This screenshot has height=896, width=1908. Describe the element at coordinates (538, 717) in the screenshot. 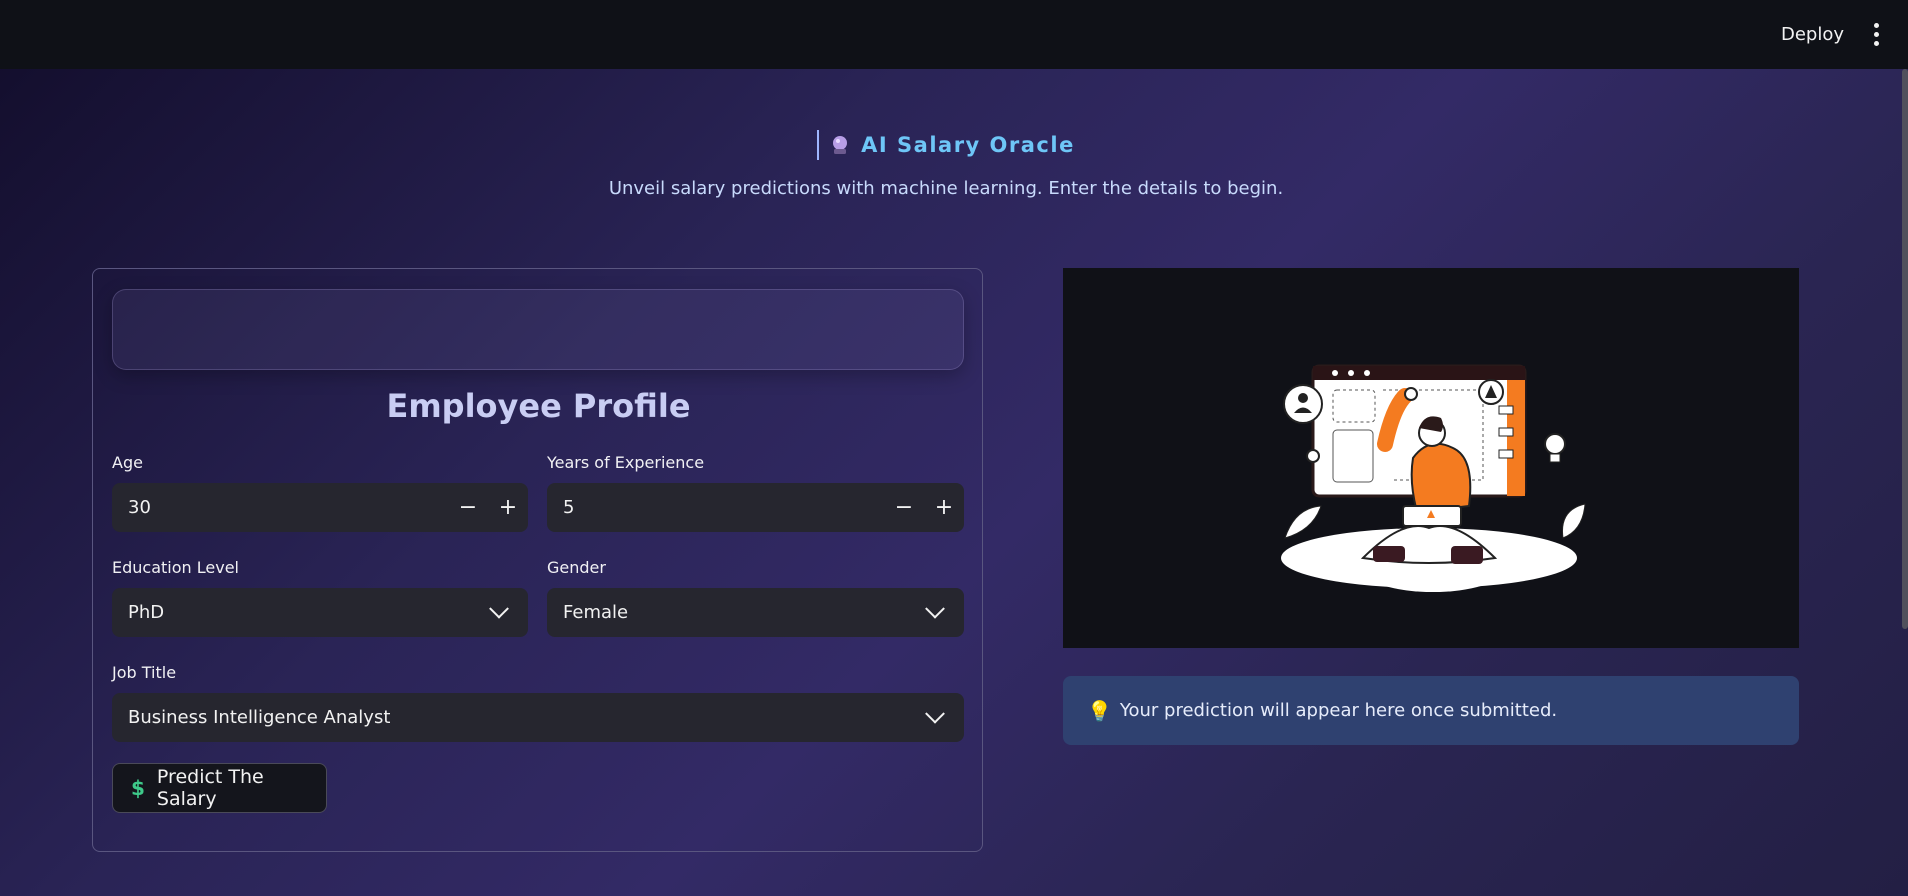

I see `job-title-select: Business Intelligence Analyst` at that location.